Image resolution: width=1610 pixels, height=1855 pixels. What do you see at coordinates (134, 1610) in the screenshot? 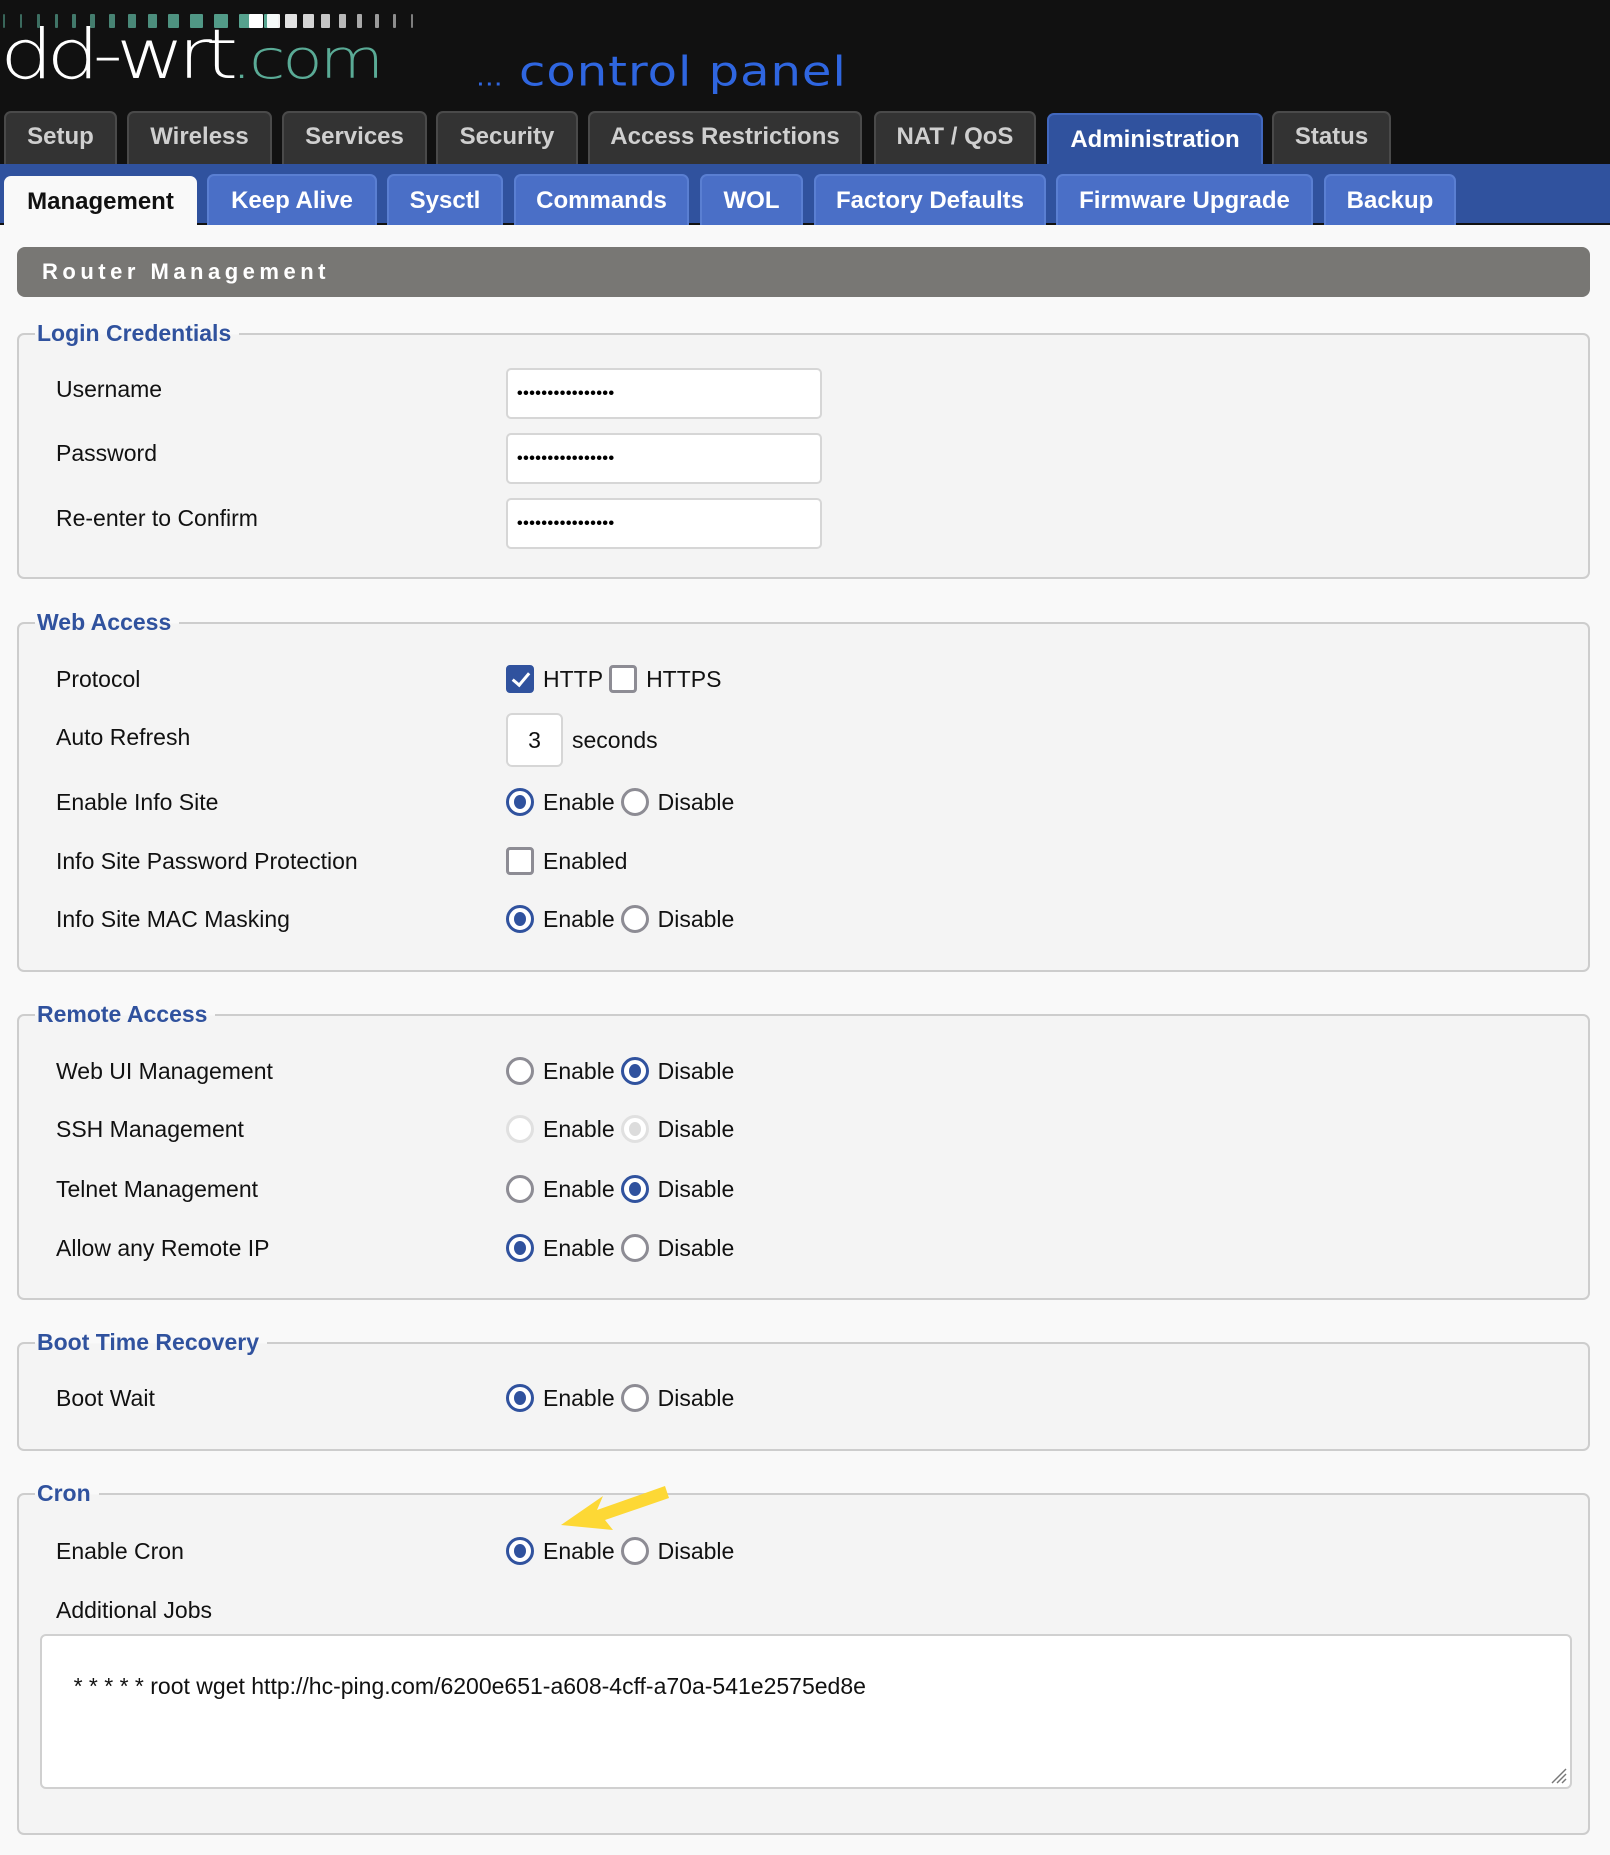
I see `additional-jobs-label: Additional Jobs` at bounding box center [134, 1610].